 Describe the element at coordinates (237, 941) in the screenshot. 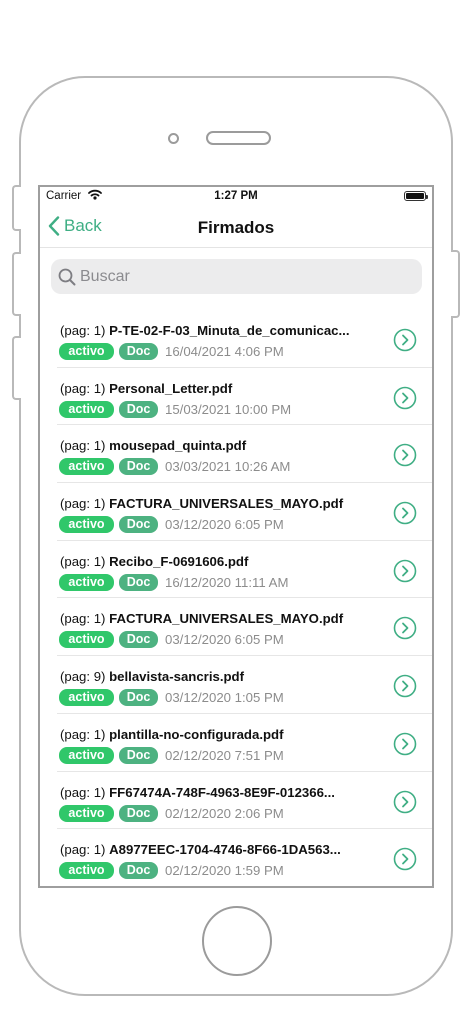

I see `home-button` at that location.